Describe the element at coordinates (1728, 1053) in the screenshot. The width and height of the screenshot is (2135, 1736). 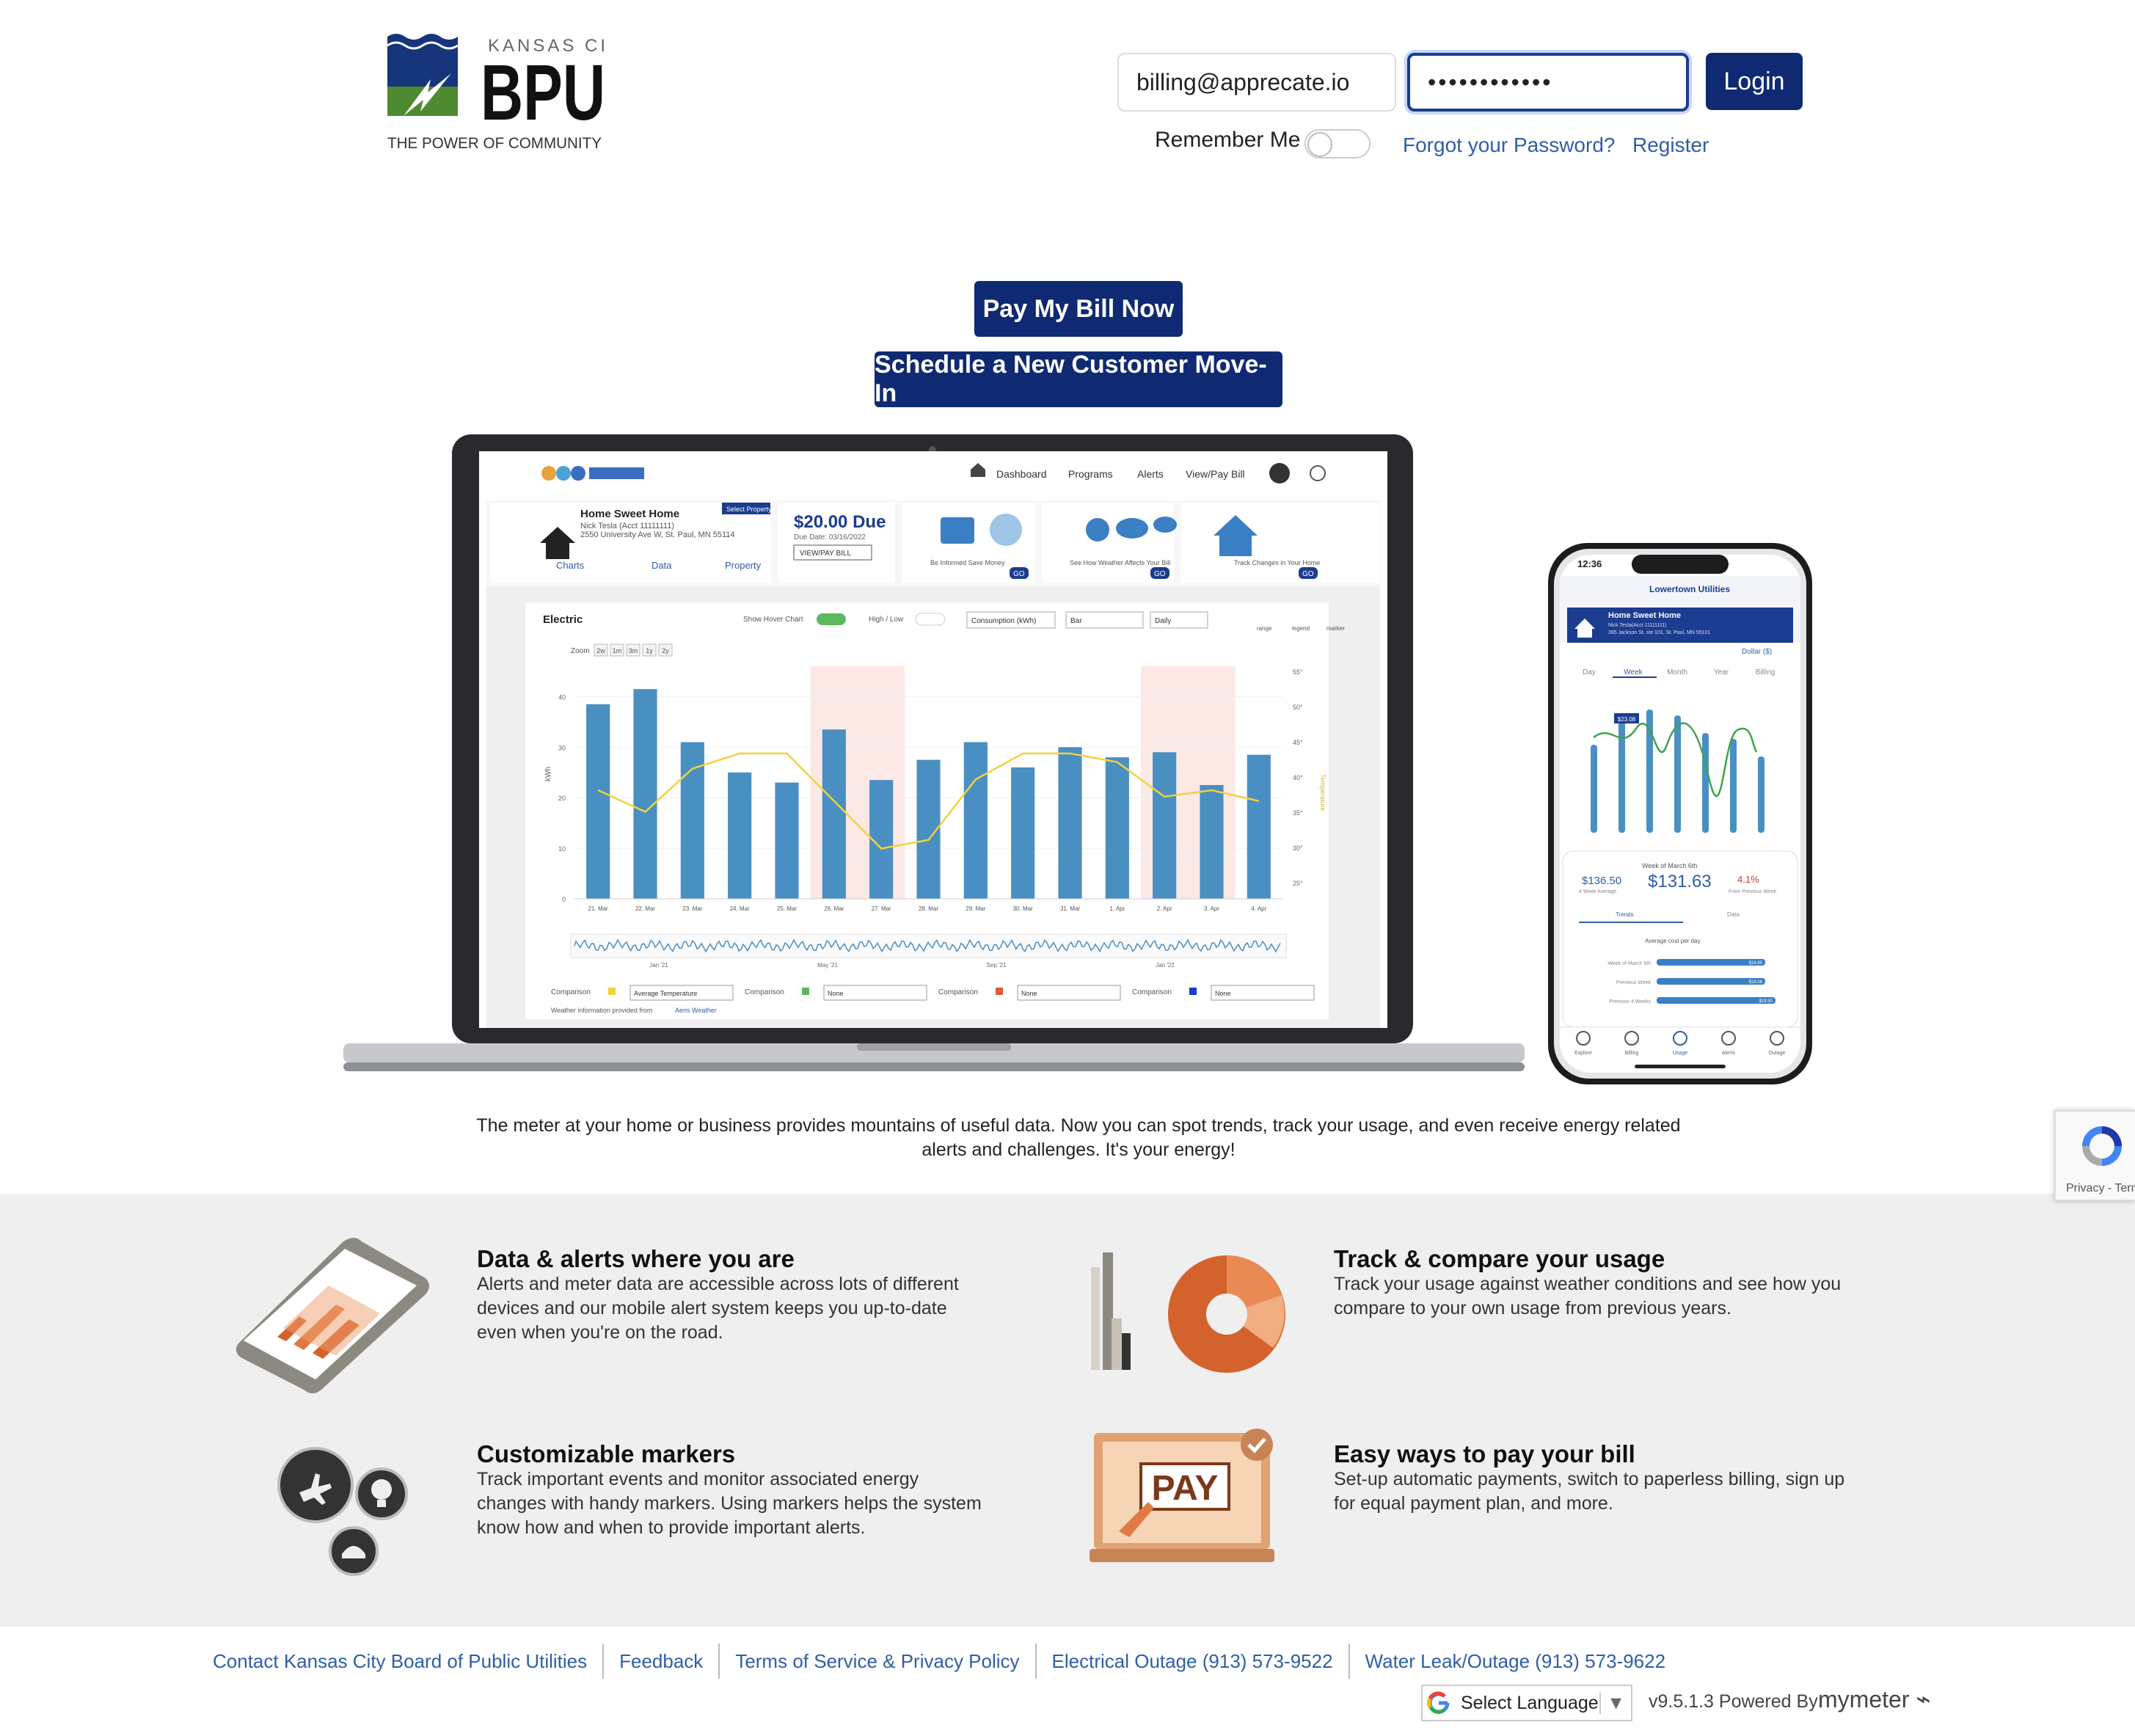
I see `phone-nav-label: Alerts` at that location.